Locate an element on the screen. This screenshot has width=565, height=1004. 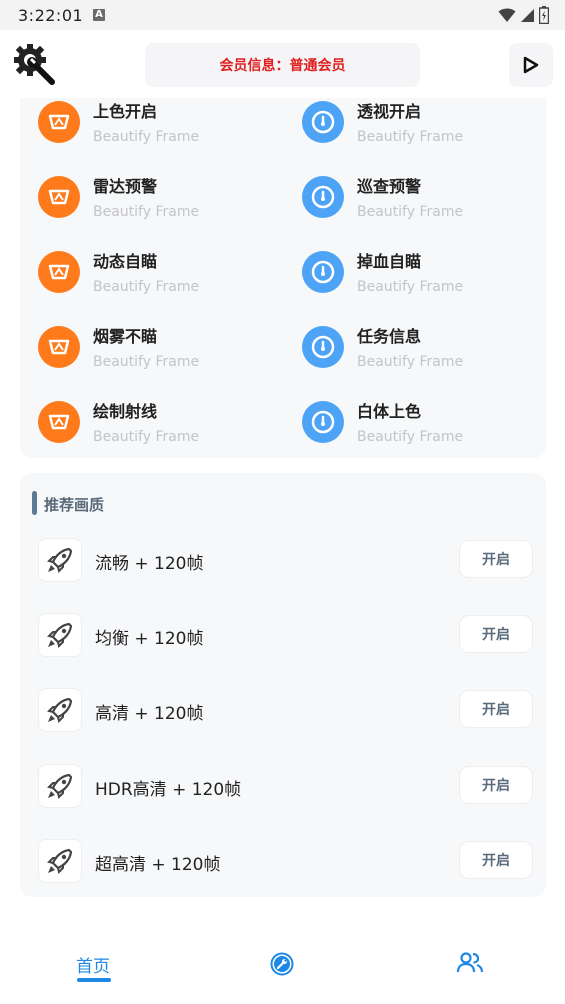
feature-item: 动态自瞄 Beautify Frame is located at coordinates (158, 281).